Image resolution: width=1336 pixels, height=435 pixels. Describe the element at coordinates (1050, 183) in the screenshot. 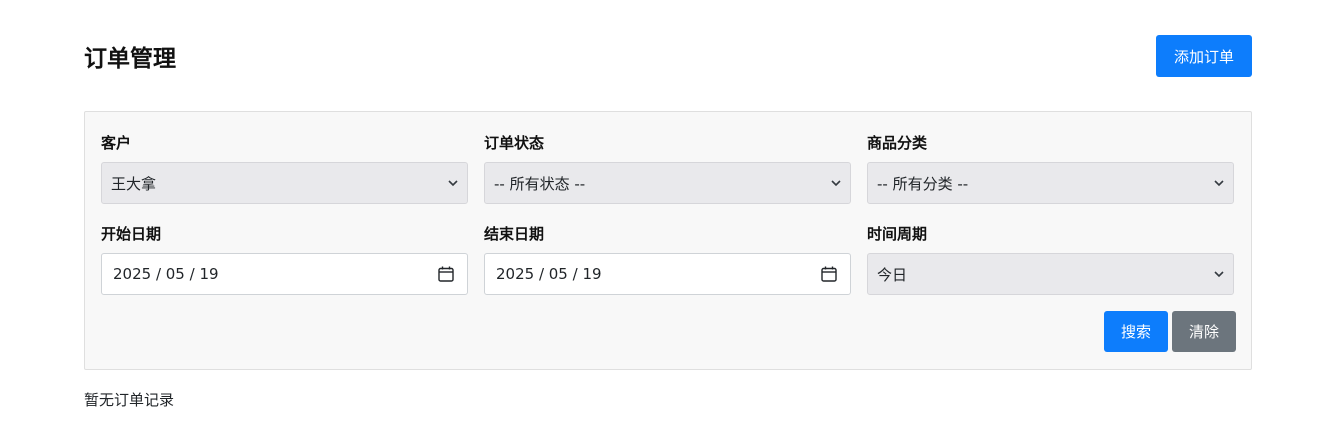

I see `category-select: -- 所有分类 --` at that location.